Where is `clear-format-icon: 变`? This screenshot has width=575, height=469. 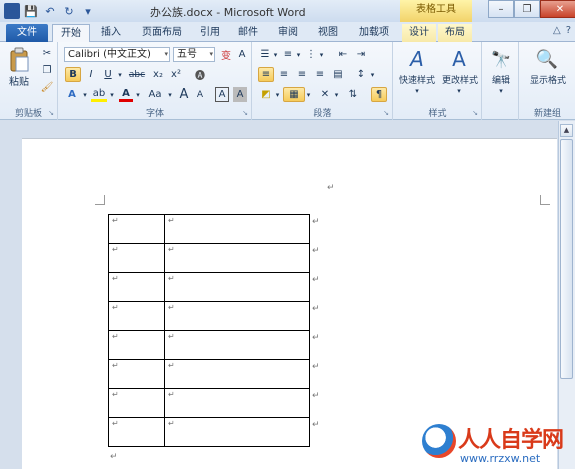 clear-format-icon: 变 is located at coordinates (226, 54).